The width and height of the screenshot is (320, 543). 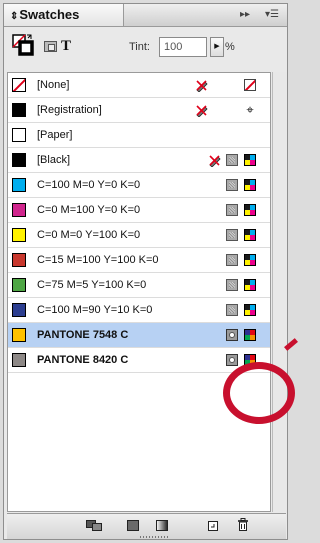 I want to click on swatches-toolbar: T Tint: ▶ %, so click(x=145, y=48).